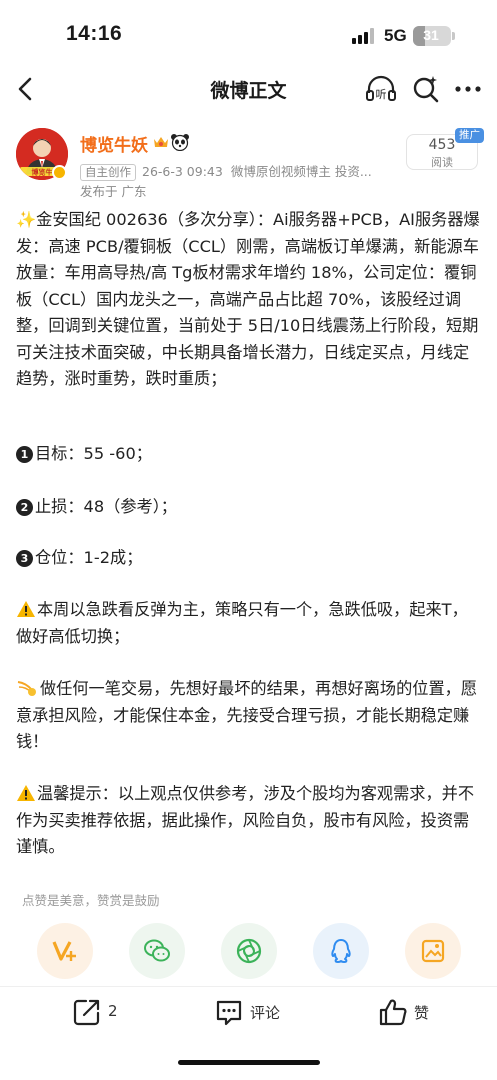 Image resolution: width=497 pixels, height=1080 pixels. Describe the element at coordinates (395, 35) in the screenshot. I see `network-type: 5G` at that location.